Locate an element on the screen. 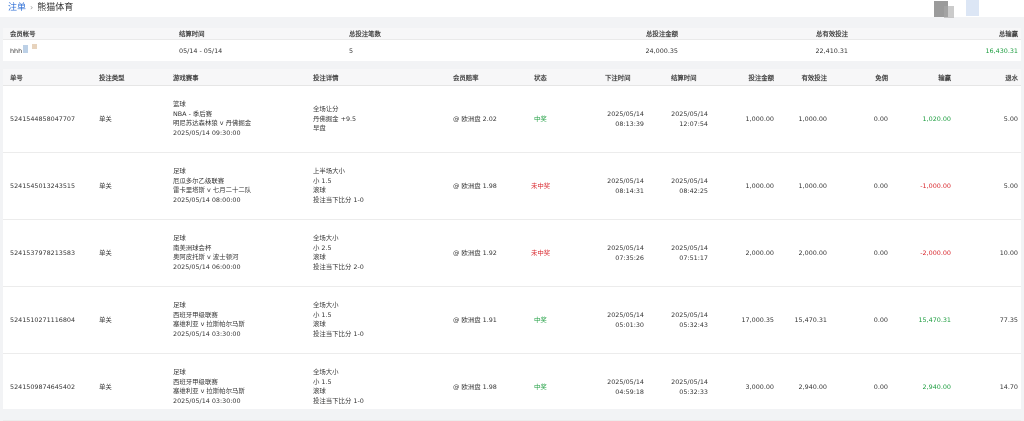  bet-event: 足球 南美洲球会杯 奥阿皮托斯 v 波士顿河 2025/05/14 06:00:00 is located at coordinates (207, 252).